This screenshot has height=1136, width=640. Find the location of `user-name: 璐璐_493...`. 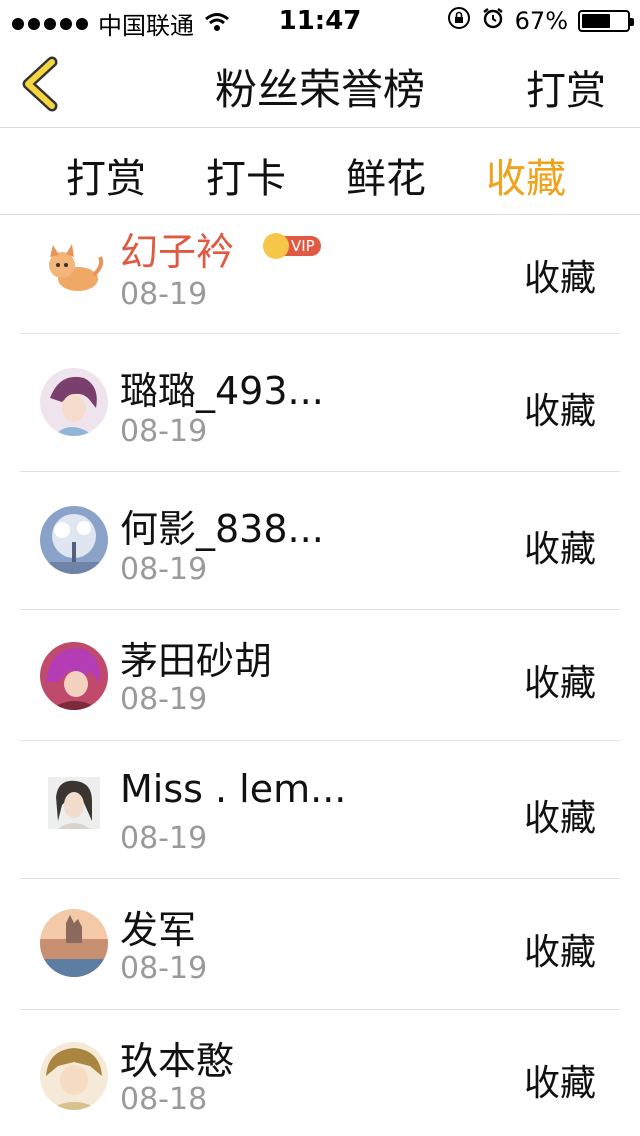

user-name: 璐璐_493... is located at coordinates (222, 391).